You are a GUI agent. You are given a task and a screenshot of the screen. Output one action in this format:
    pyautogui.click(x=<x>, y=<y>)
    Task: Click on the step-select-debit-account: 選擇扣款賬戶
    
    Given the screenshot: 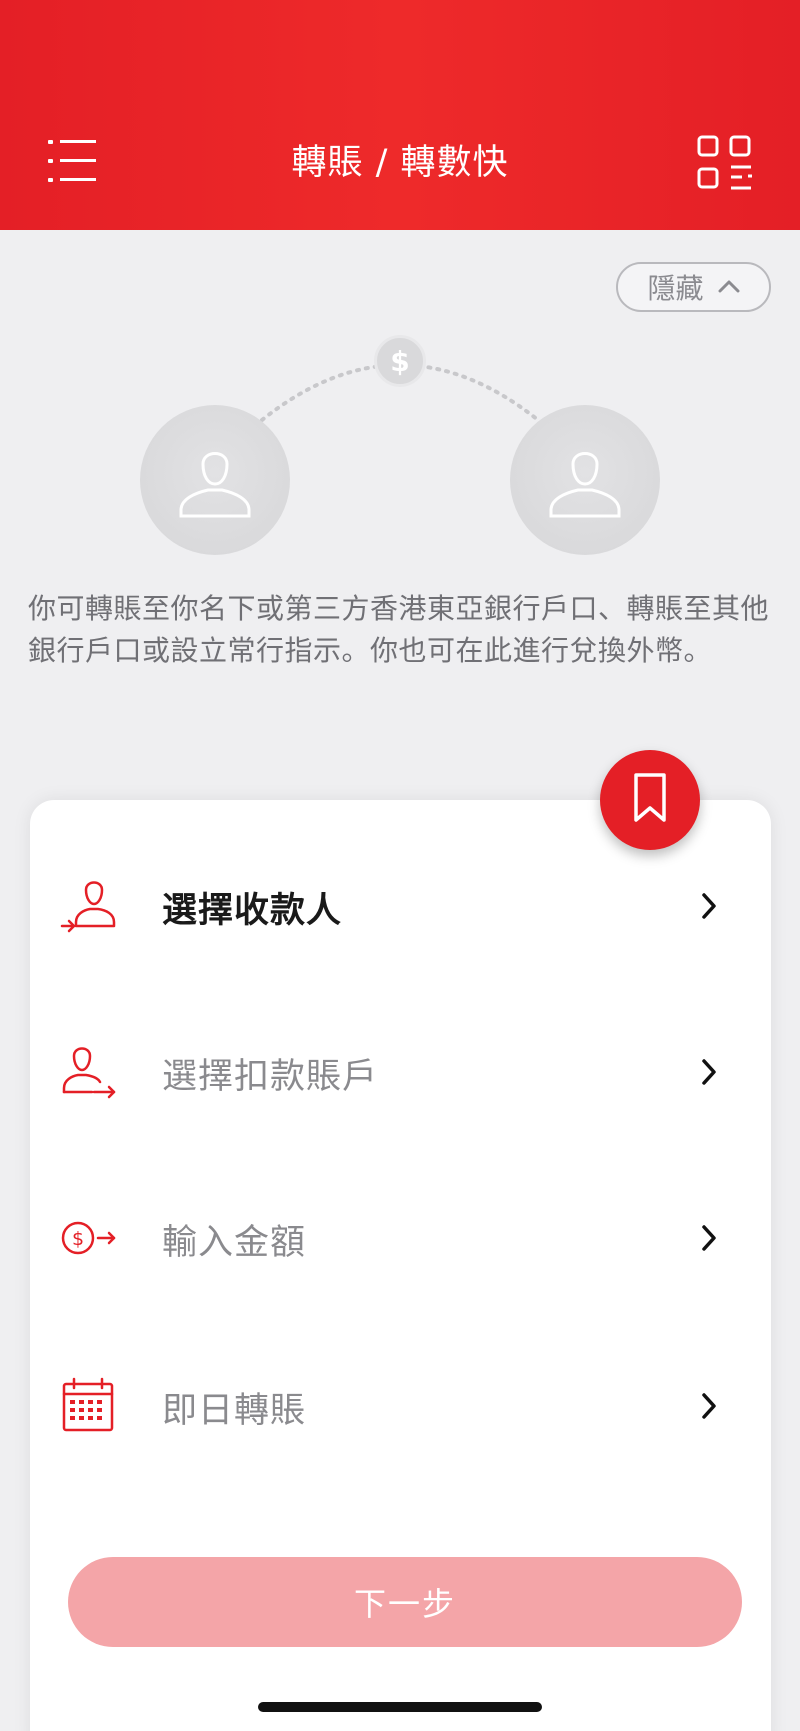 What is the action you would take?
    pyautogui.click(x=400, y=1072)
    